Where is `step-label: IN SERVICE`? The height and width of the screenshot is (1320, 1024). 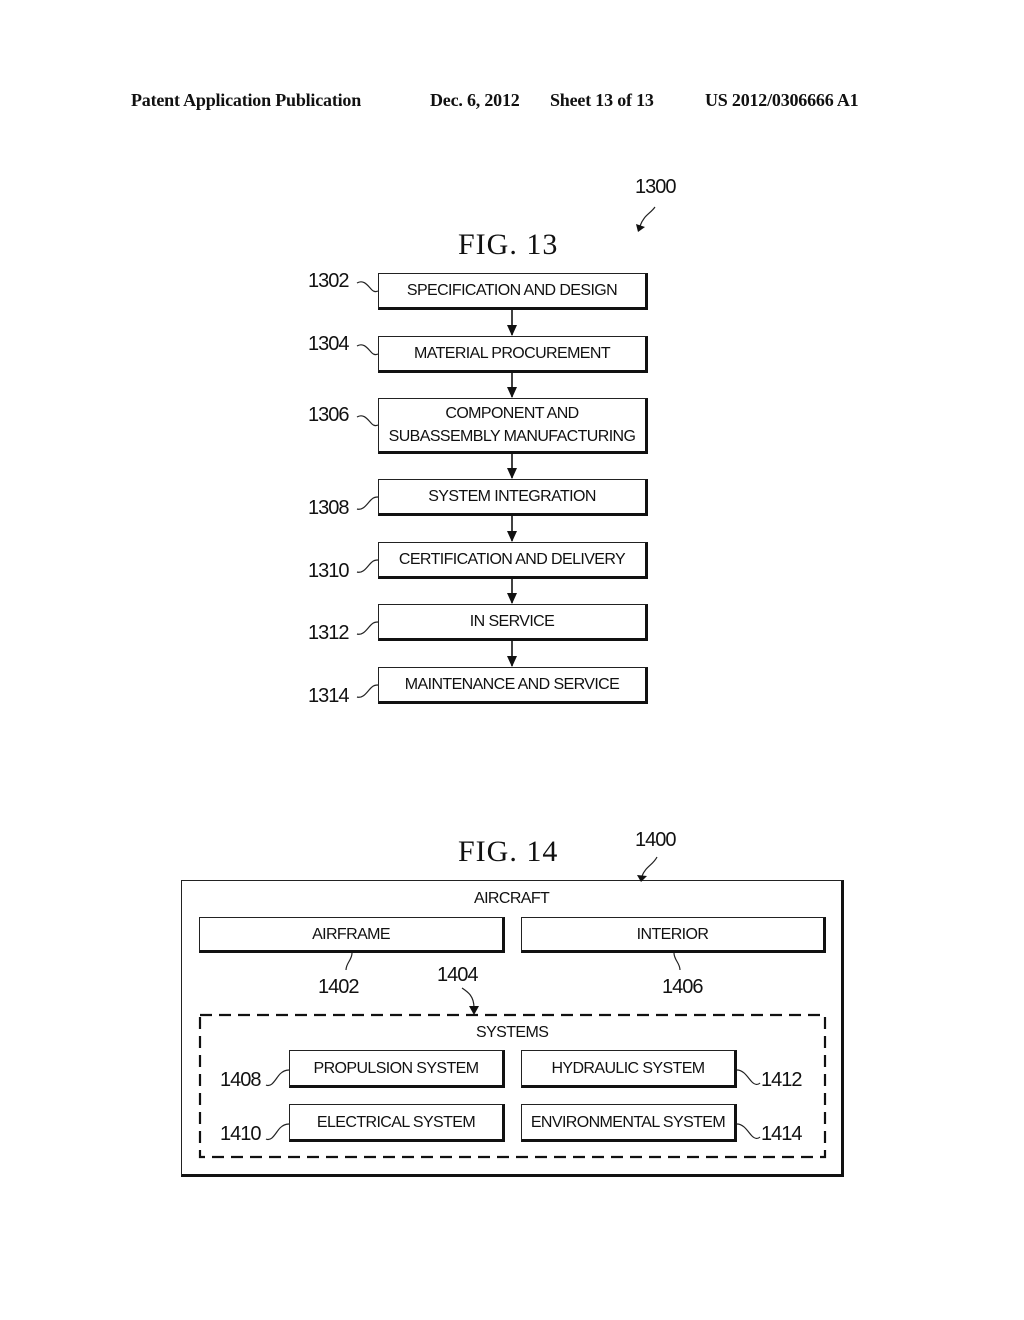
step-label: IN SERVICE is located at coordinates (512, 621).